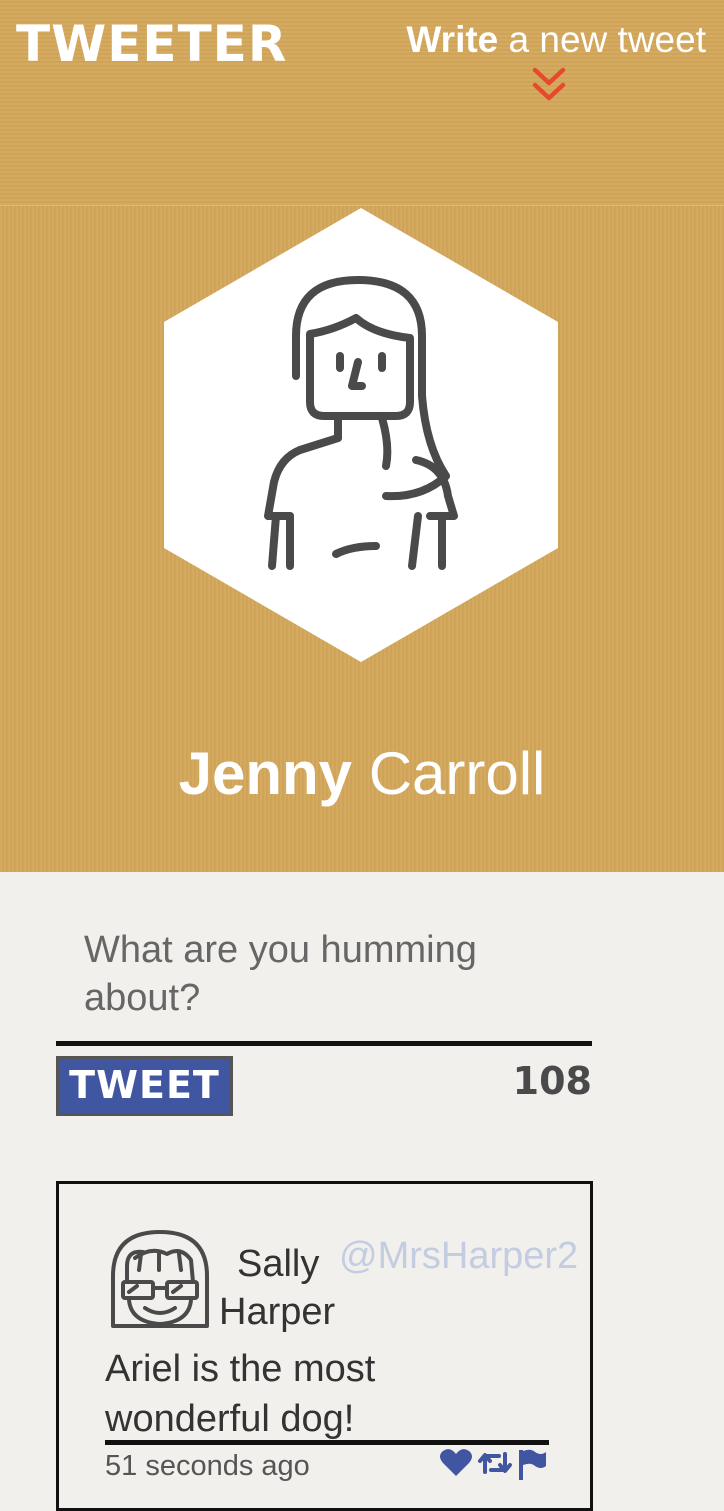 This screenshot has height=1511, width=724. What do you see at coordinates (160, 1279) in the screenshot?
I see `girl-with-glasses-avatar-icon` at bounding box center [160, 1279].